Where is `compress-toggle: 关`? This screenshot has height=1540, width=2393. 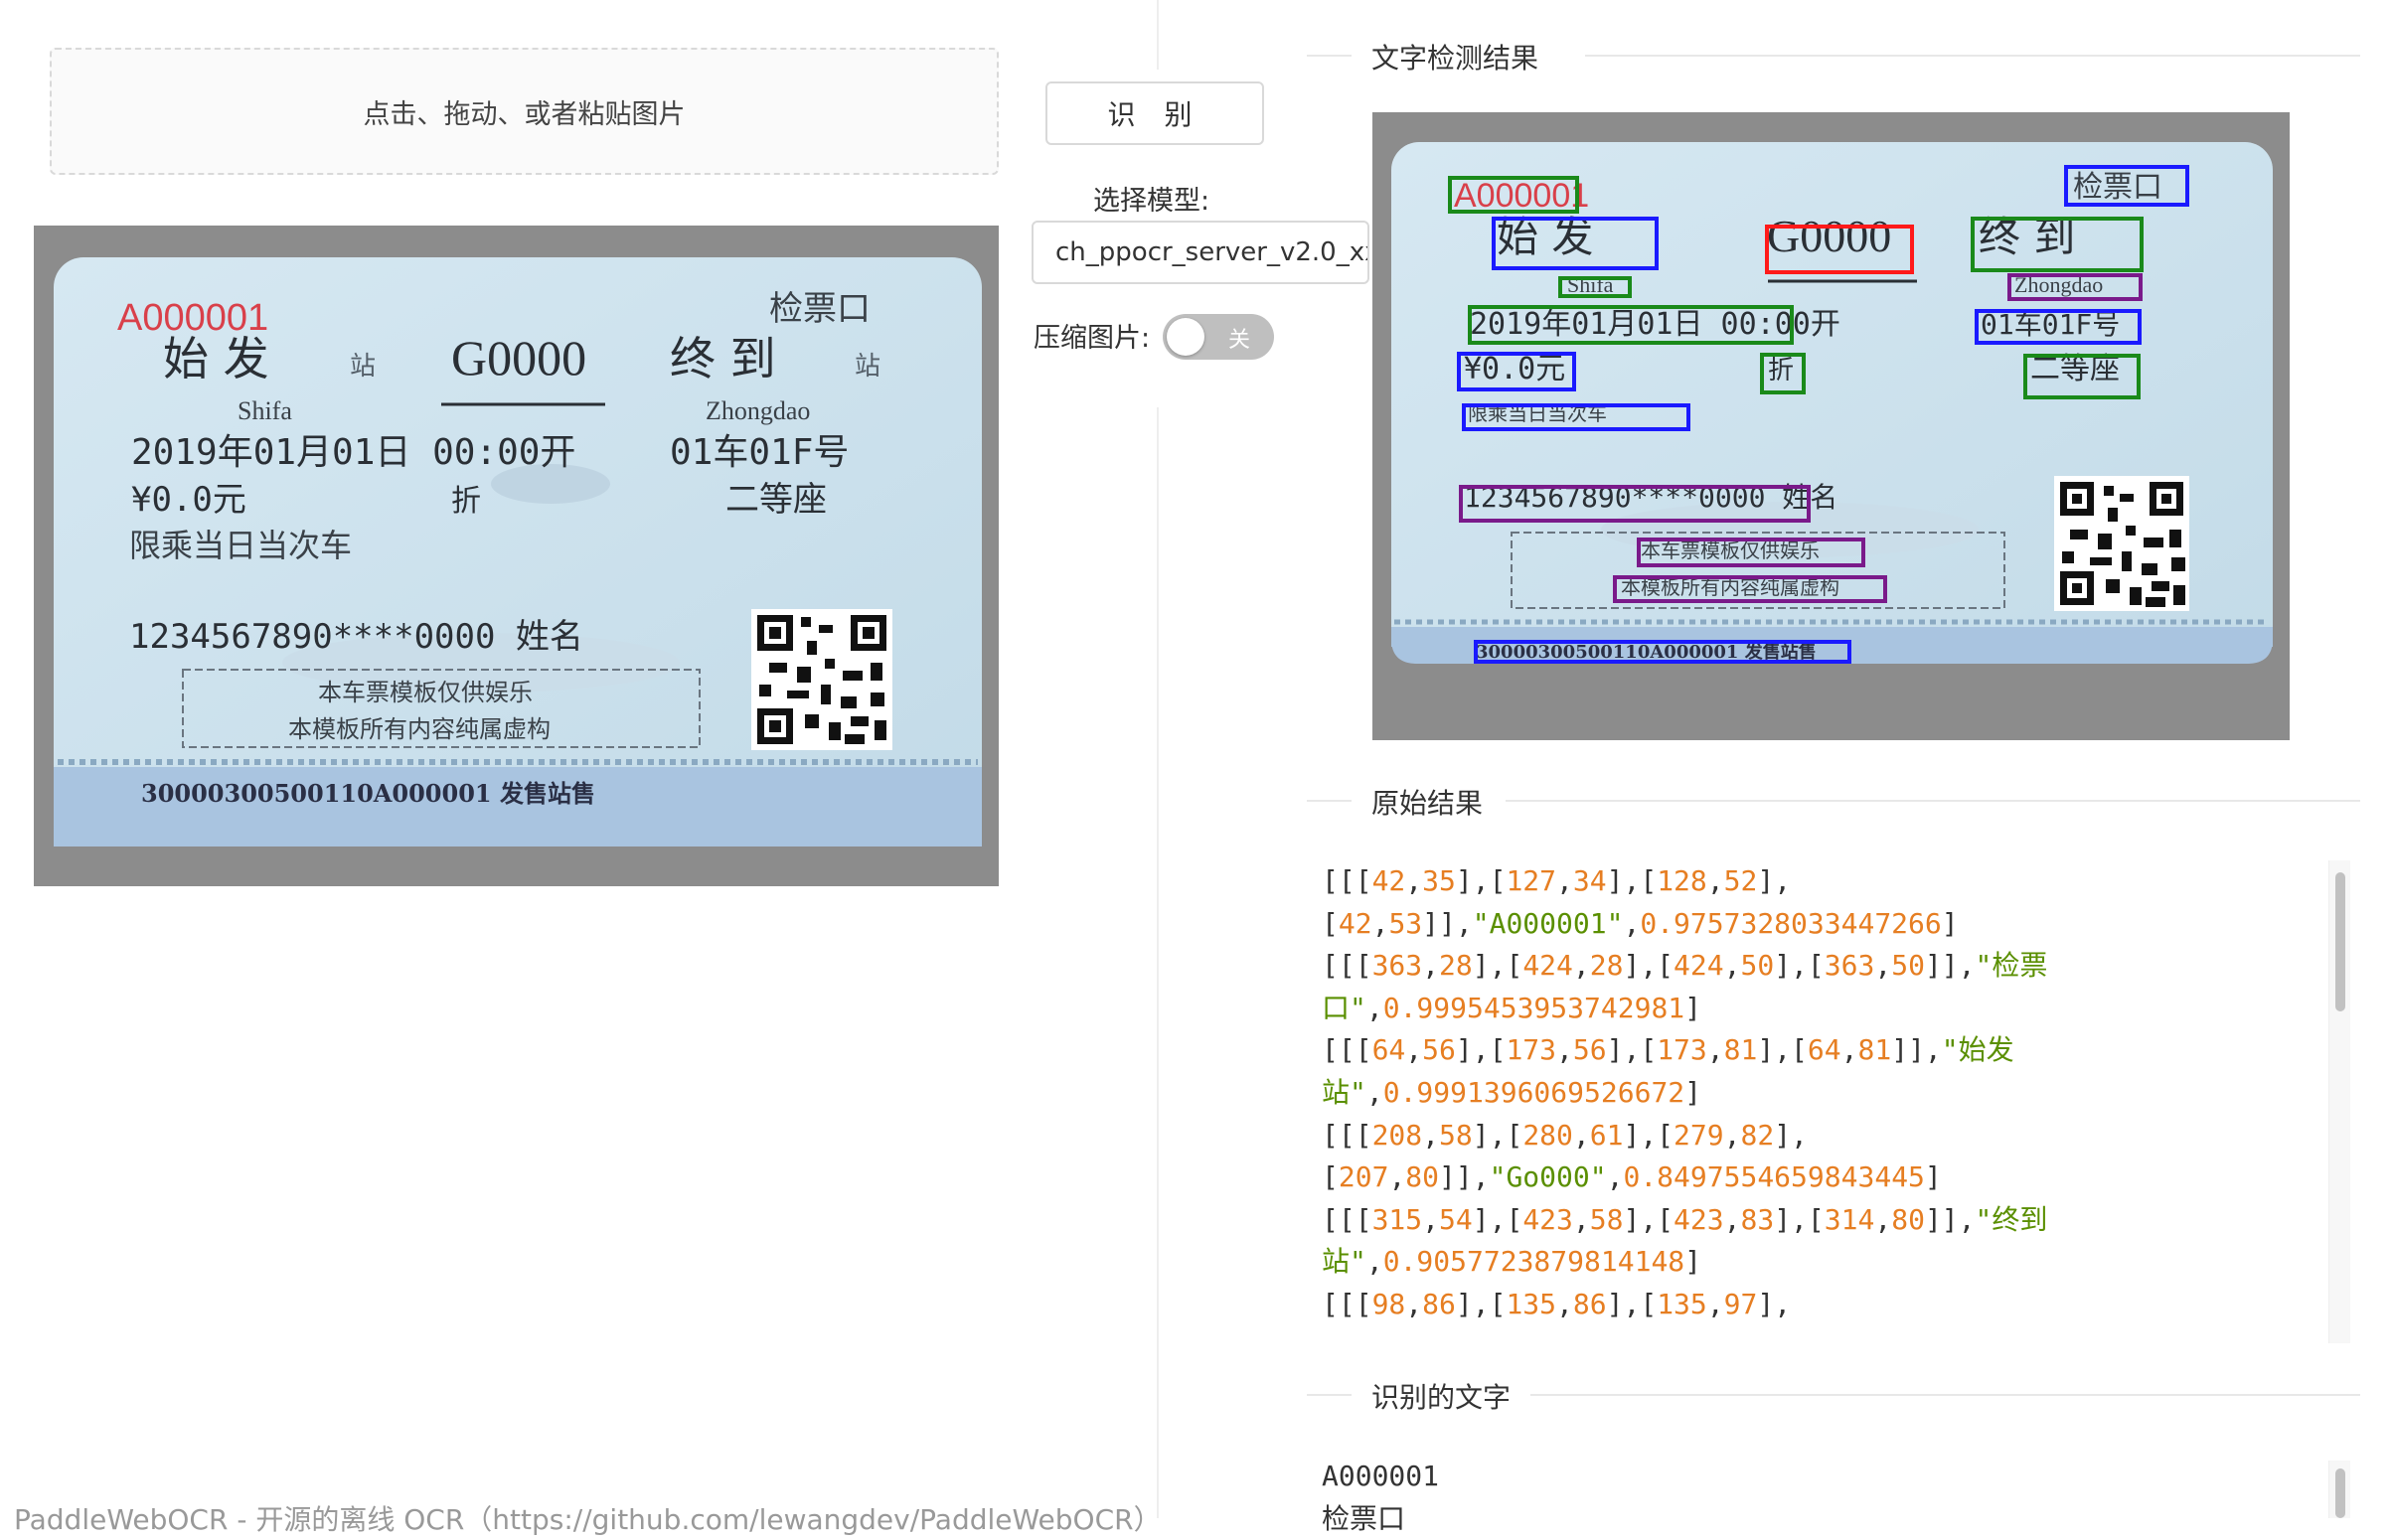
compress-toggle: 关 is located at coordinates (1218, 337).